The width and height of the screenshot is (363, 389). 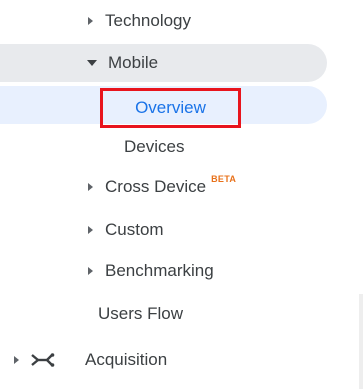 What do you see at coordinates (133, 62) in the screenshot?
I see `sidebar-item-label: Mobile` at bounding box center [133, 62].